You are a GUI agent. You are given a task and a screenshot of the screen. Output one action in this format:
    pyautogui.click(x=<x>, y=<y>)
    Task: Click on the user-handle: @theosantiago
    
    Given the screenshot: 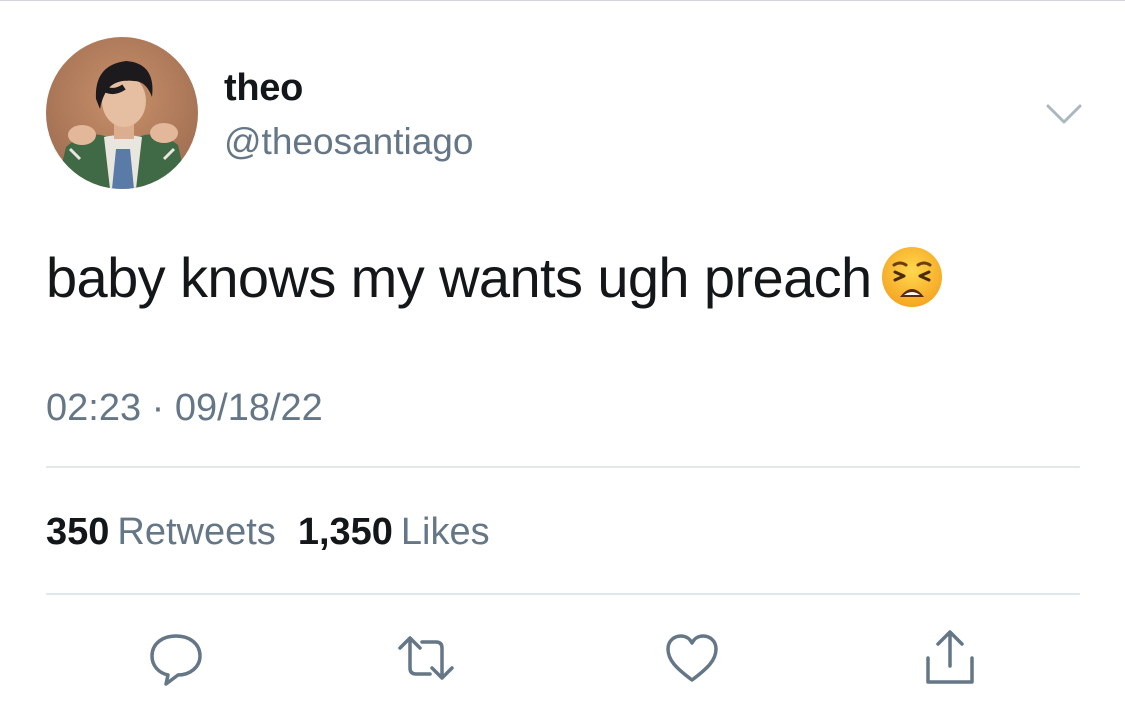 What is the action you would take?
    pyautogui.click(x=348, y=142)
    